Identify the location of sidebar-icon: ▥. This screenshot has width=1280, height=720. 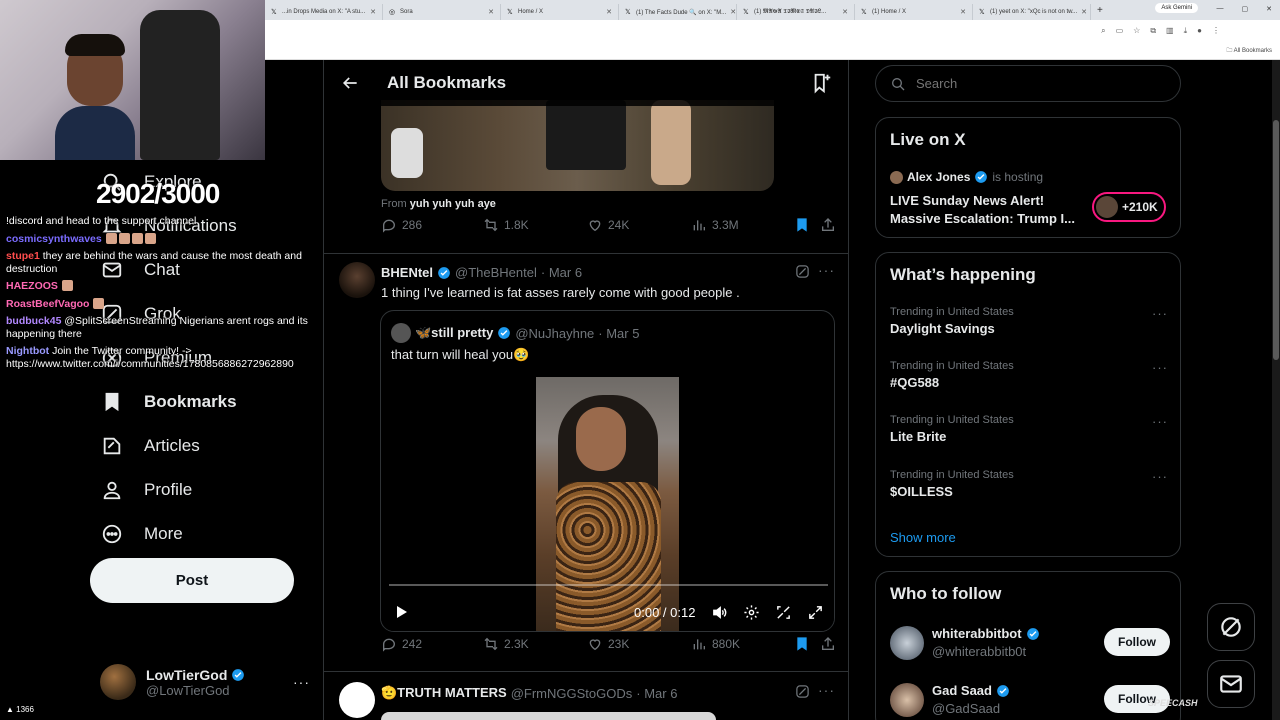
(1170, 31).